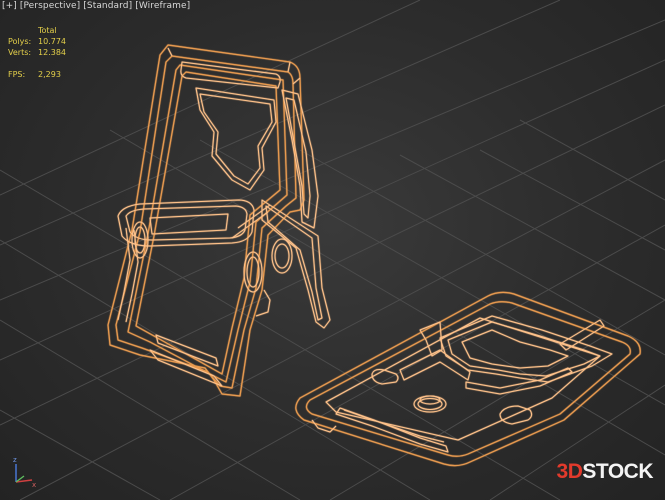 This screenshot has height=500, width=665. Describe the element at coordinates (9, 6) in the screenshot. I see `viewport-plus-menu: [+]` at that location.